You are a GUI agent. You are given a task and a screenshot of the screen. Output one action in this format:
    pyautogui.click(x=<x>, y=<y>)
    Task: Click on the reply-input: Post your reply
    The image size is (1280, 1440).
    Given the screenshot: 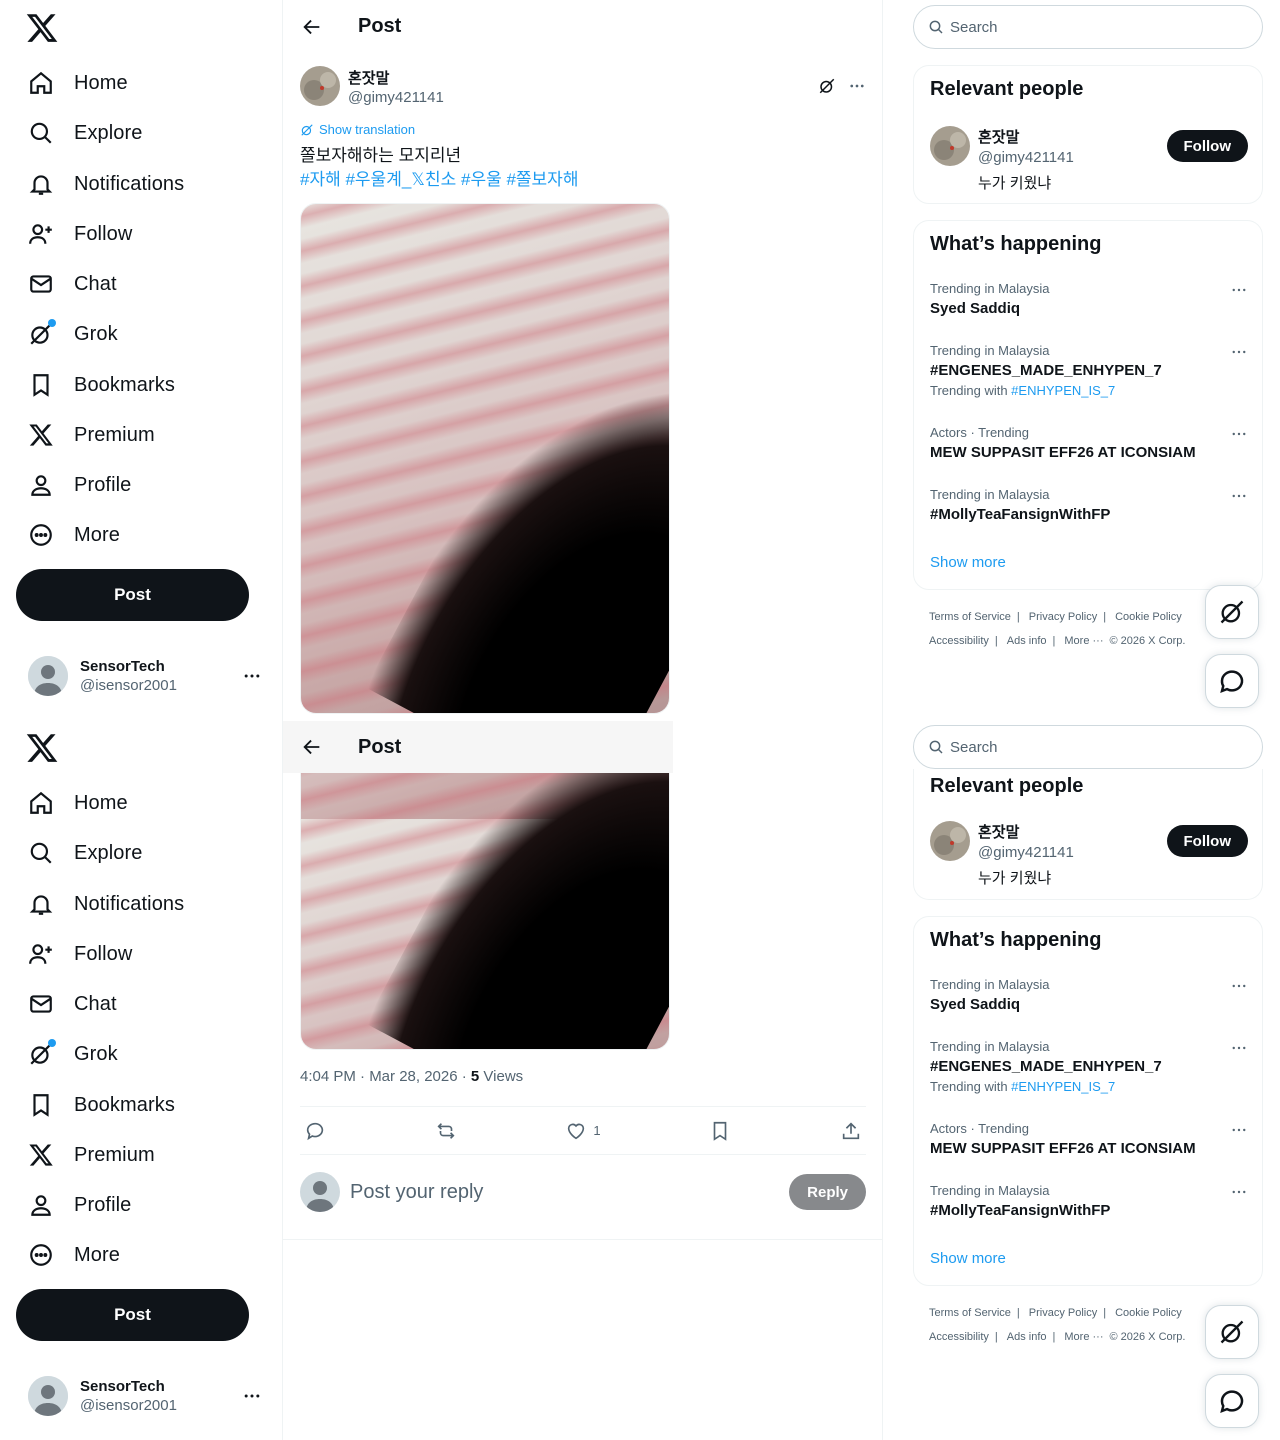 What is the action you would take?
    pyautogui.click(x=569, y=1192)
    